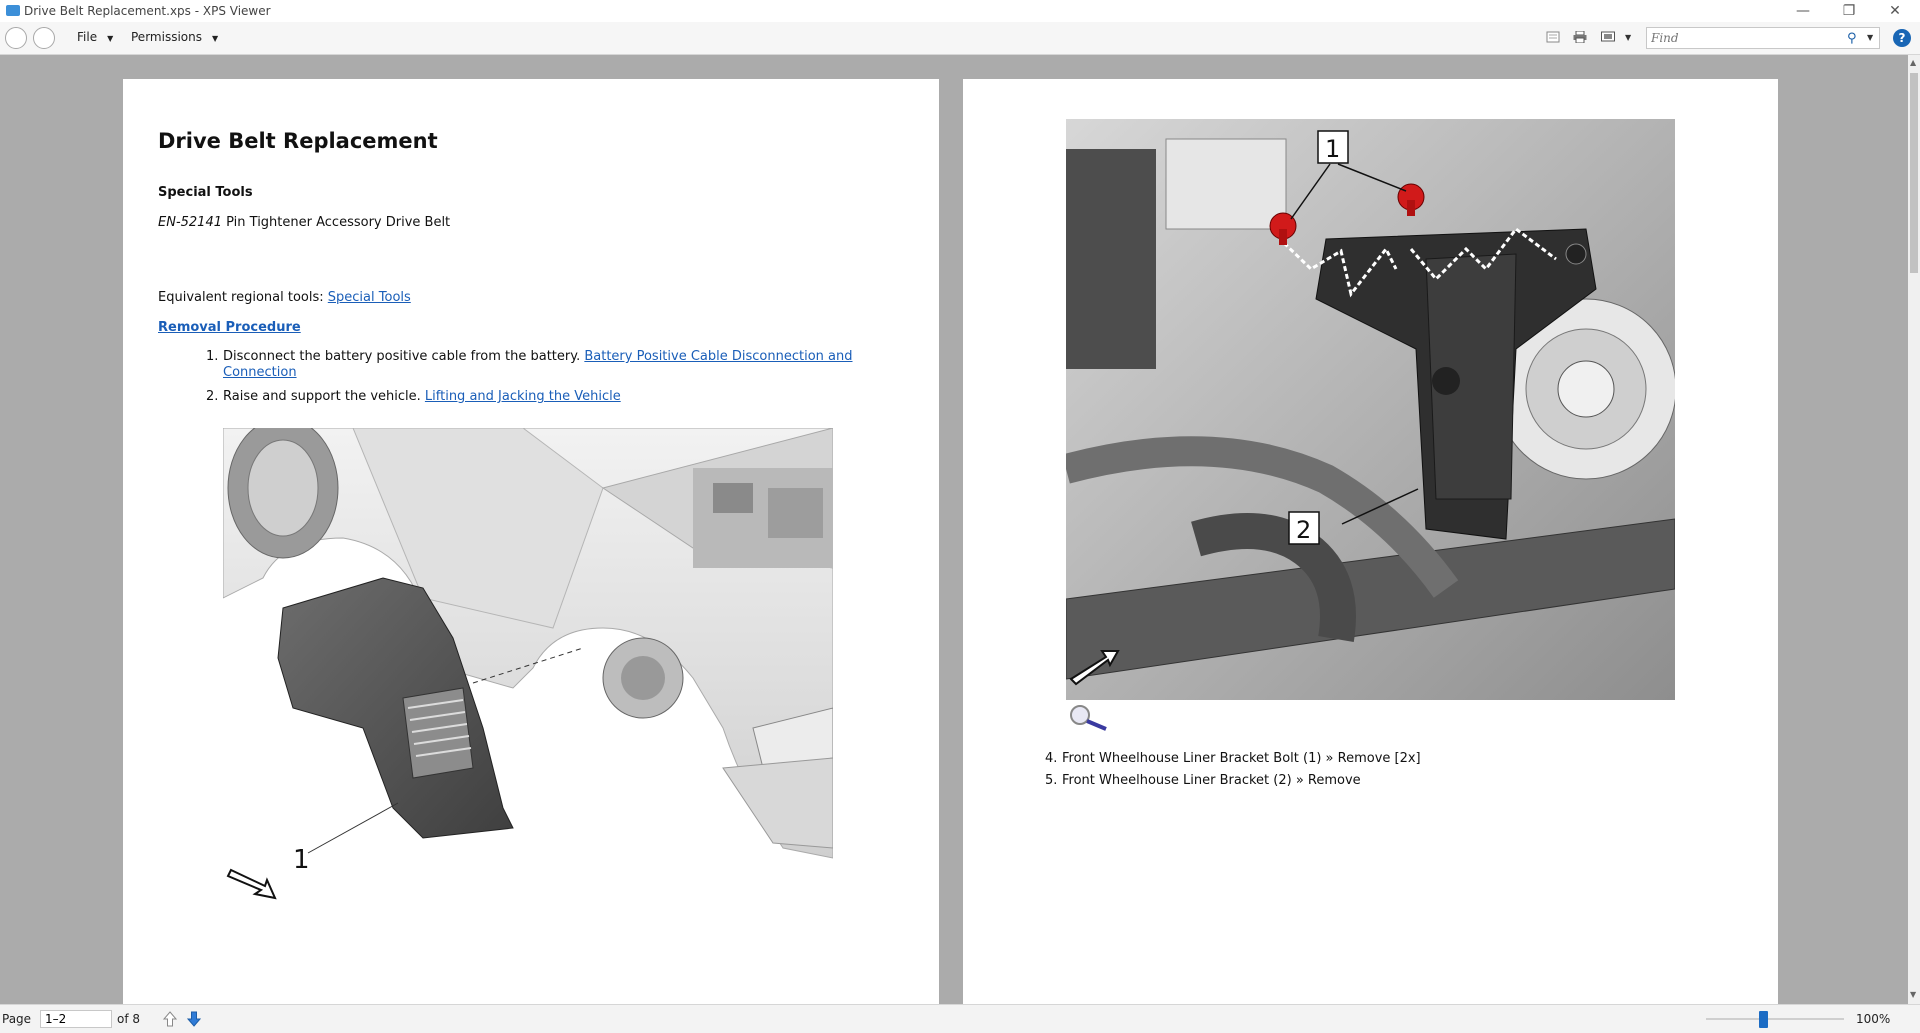 This screenshot has width=1920, height=1033. I want to click on lifting-jacking-link: Lifting and Jacking the Vehicle, so click(523, 396).